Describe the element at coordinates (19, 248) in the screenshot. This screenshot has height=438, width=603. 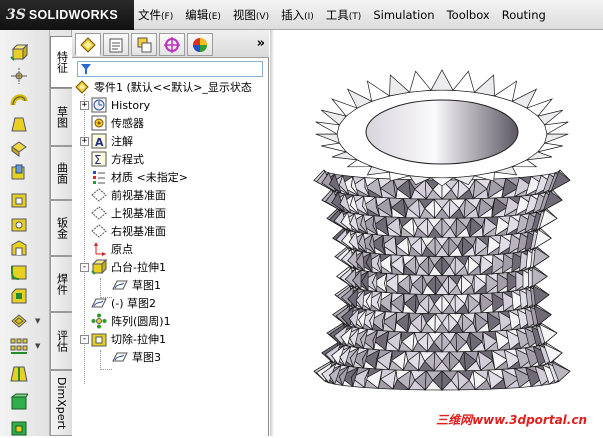
I see `cut-loft-icon` at that location.